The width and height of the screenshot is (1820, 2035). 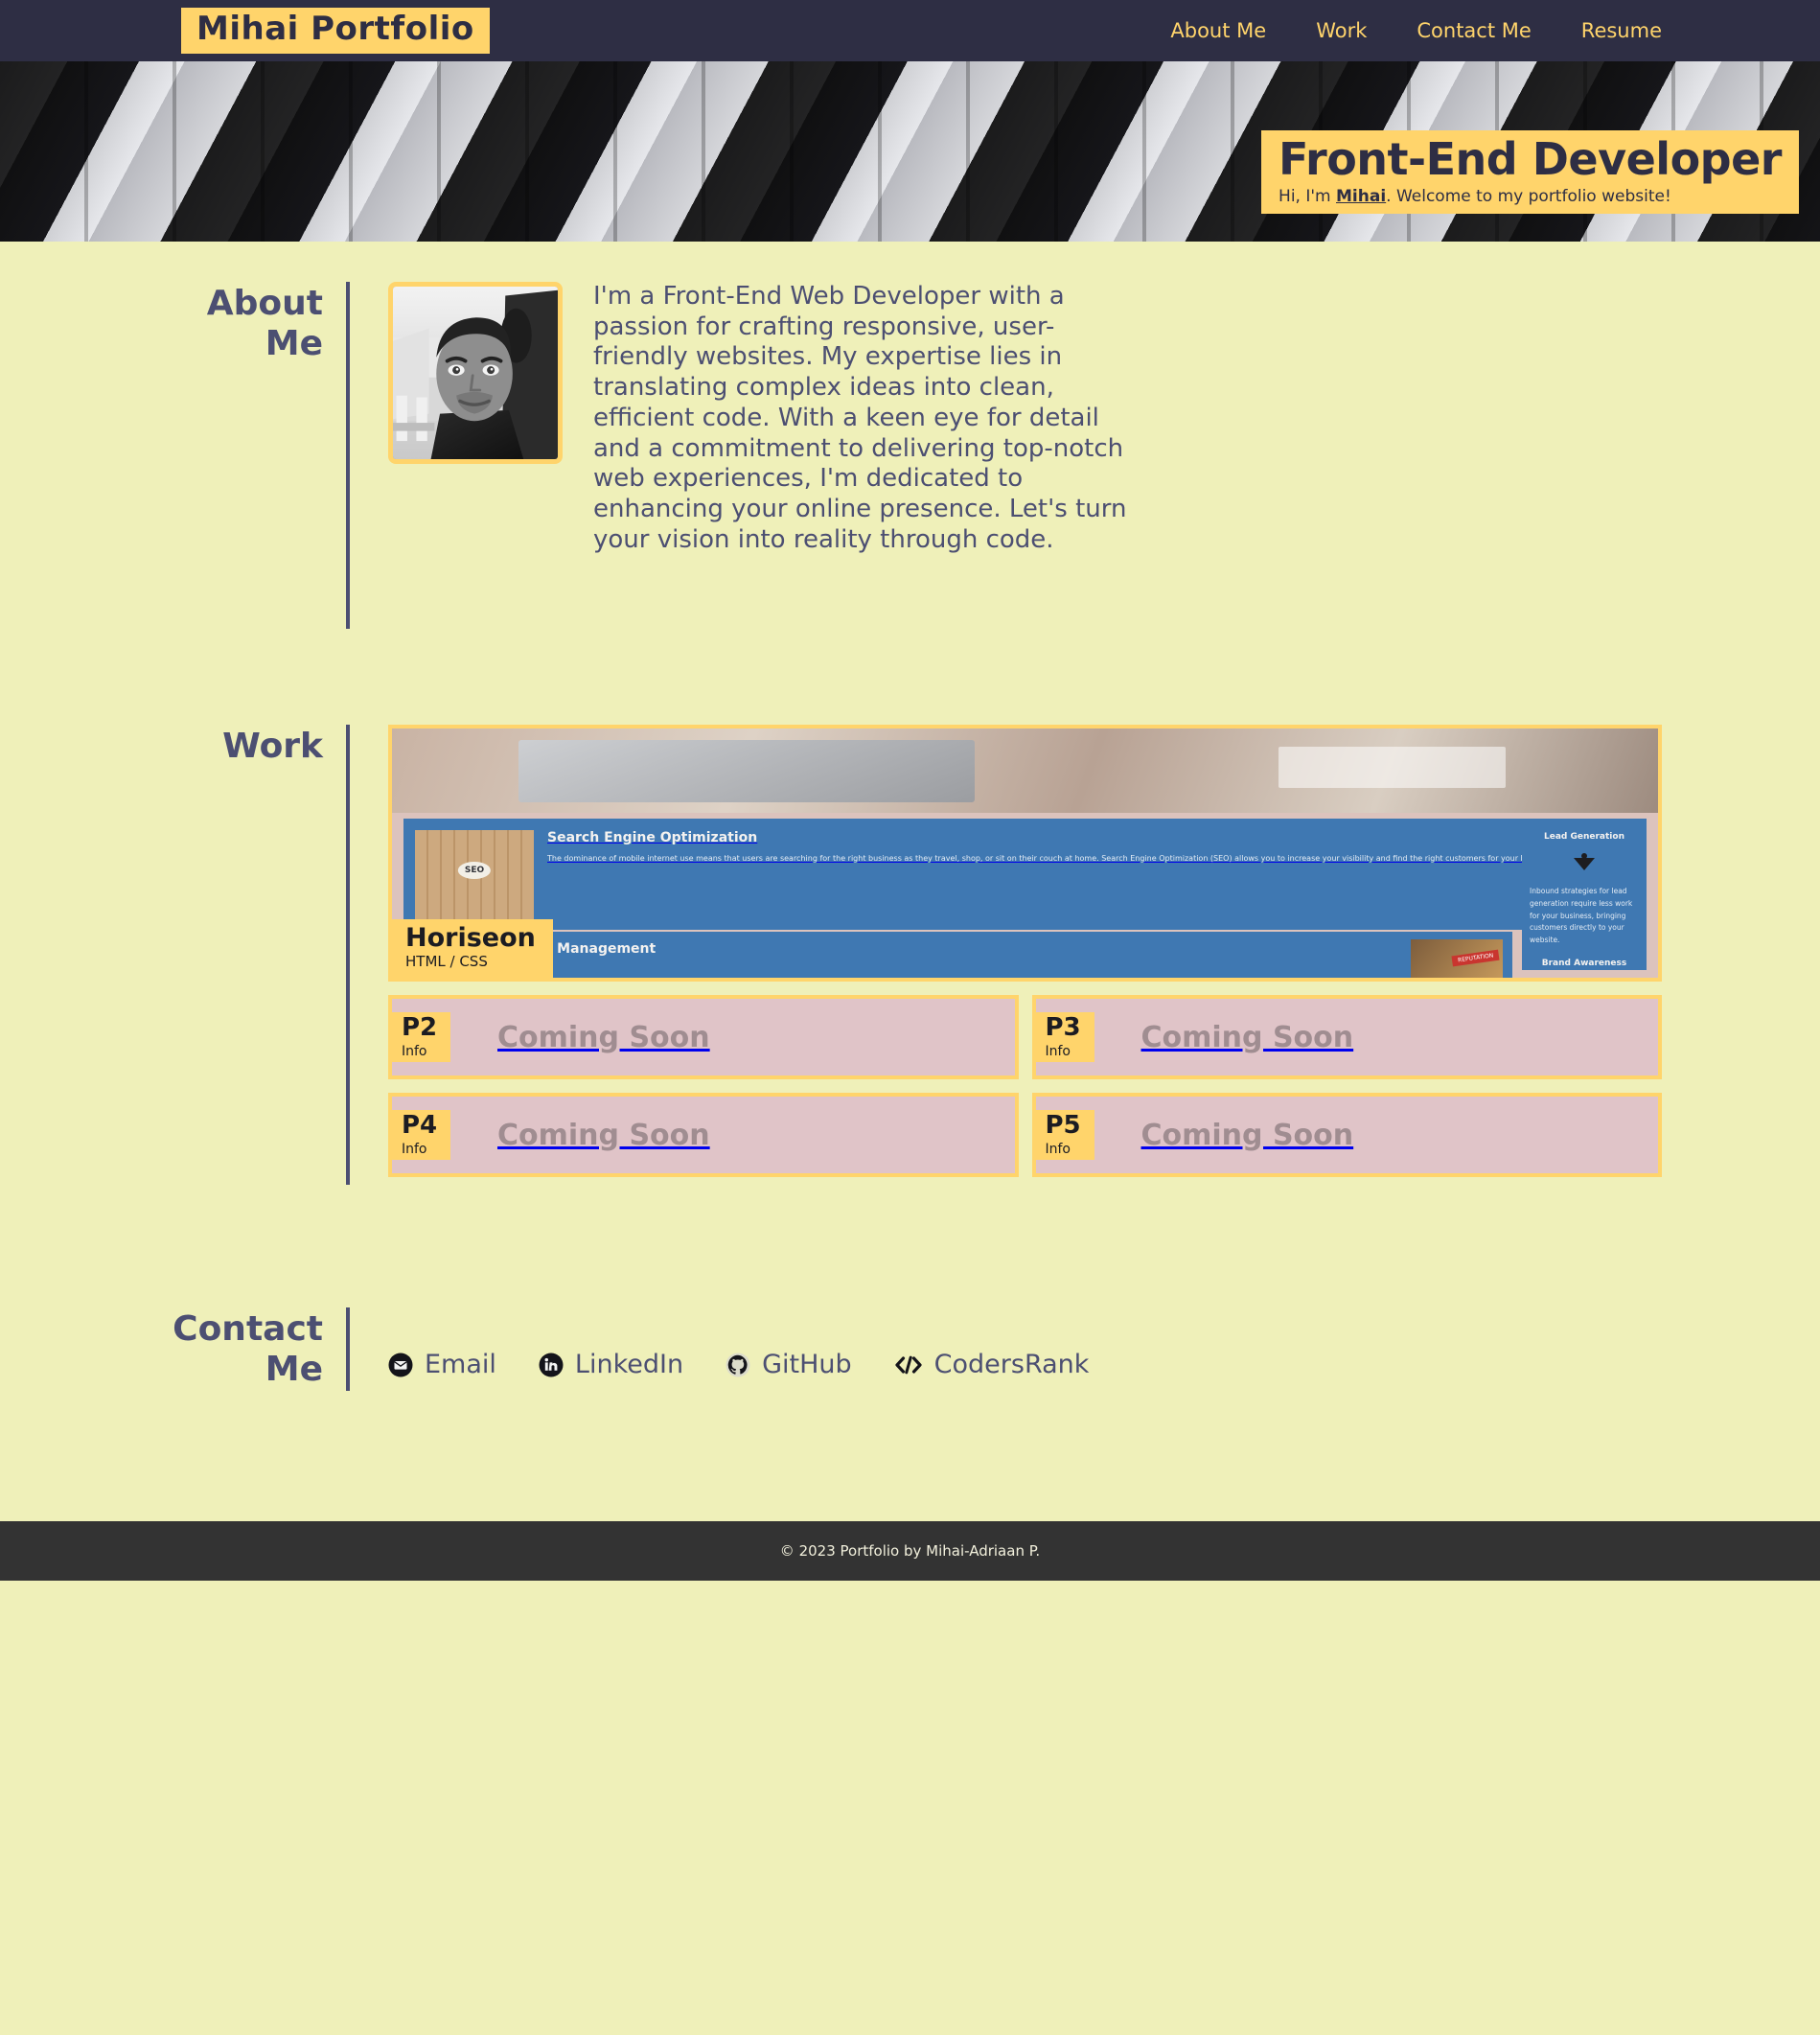 What do you see at coordinates (908, 1364) in the screenshot?
I see `code-brackets-icon` at bounding box center [908, 1364].